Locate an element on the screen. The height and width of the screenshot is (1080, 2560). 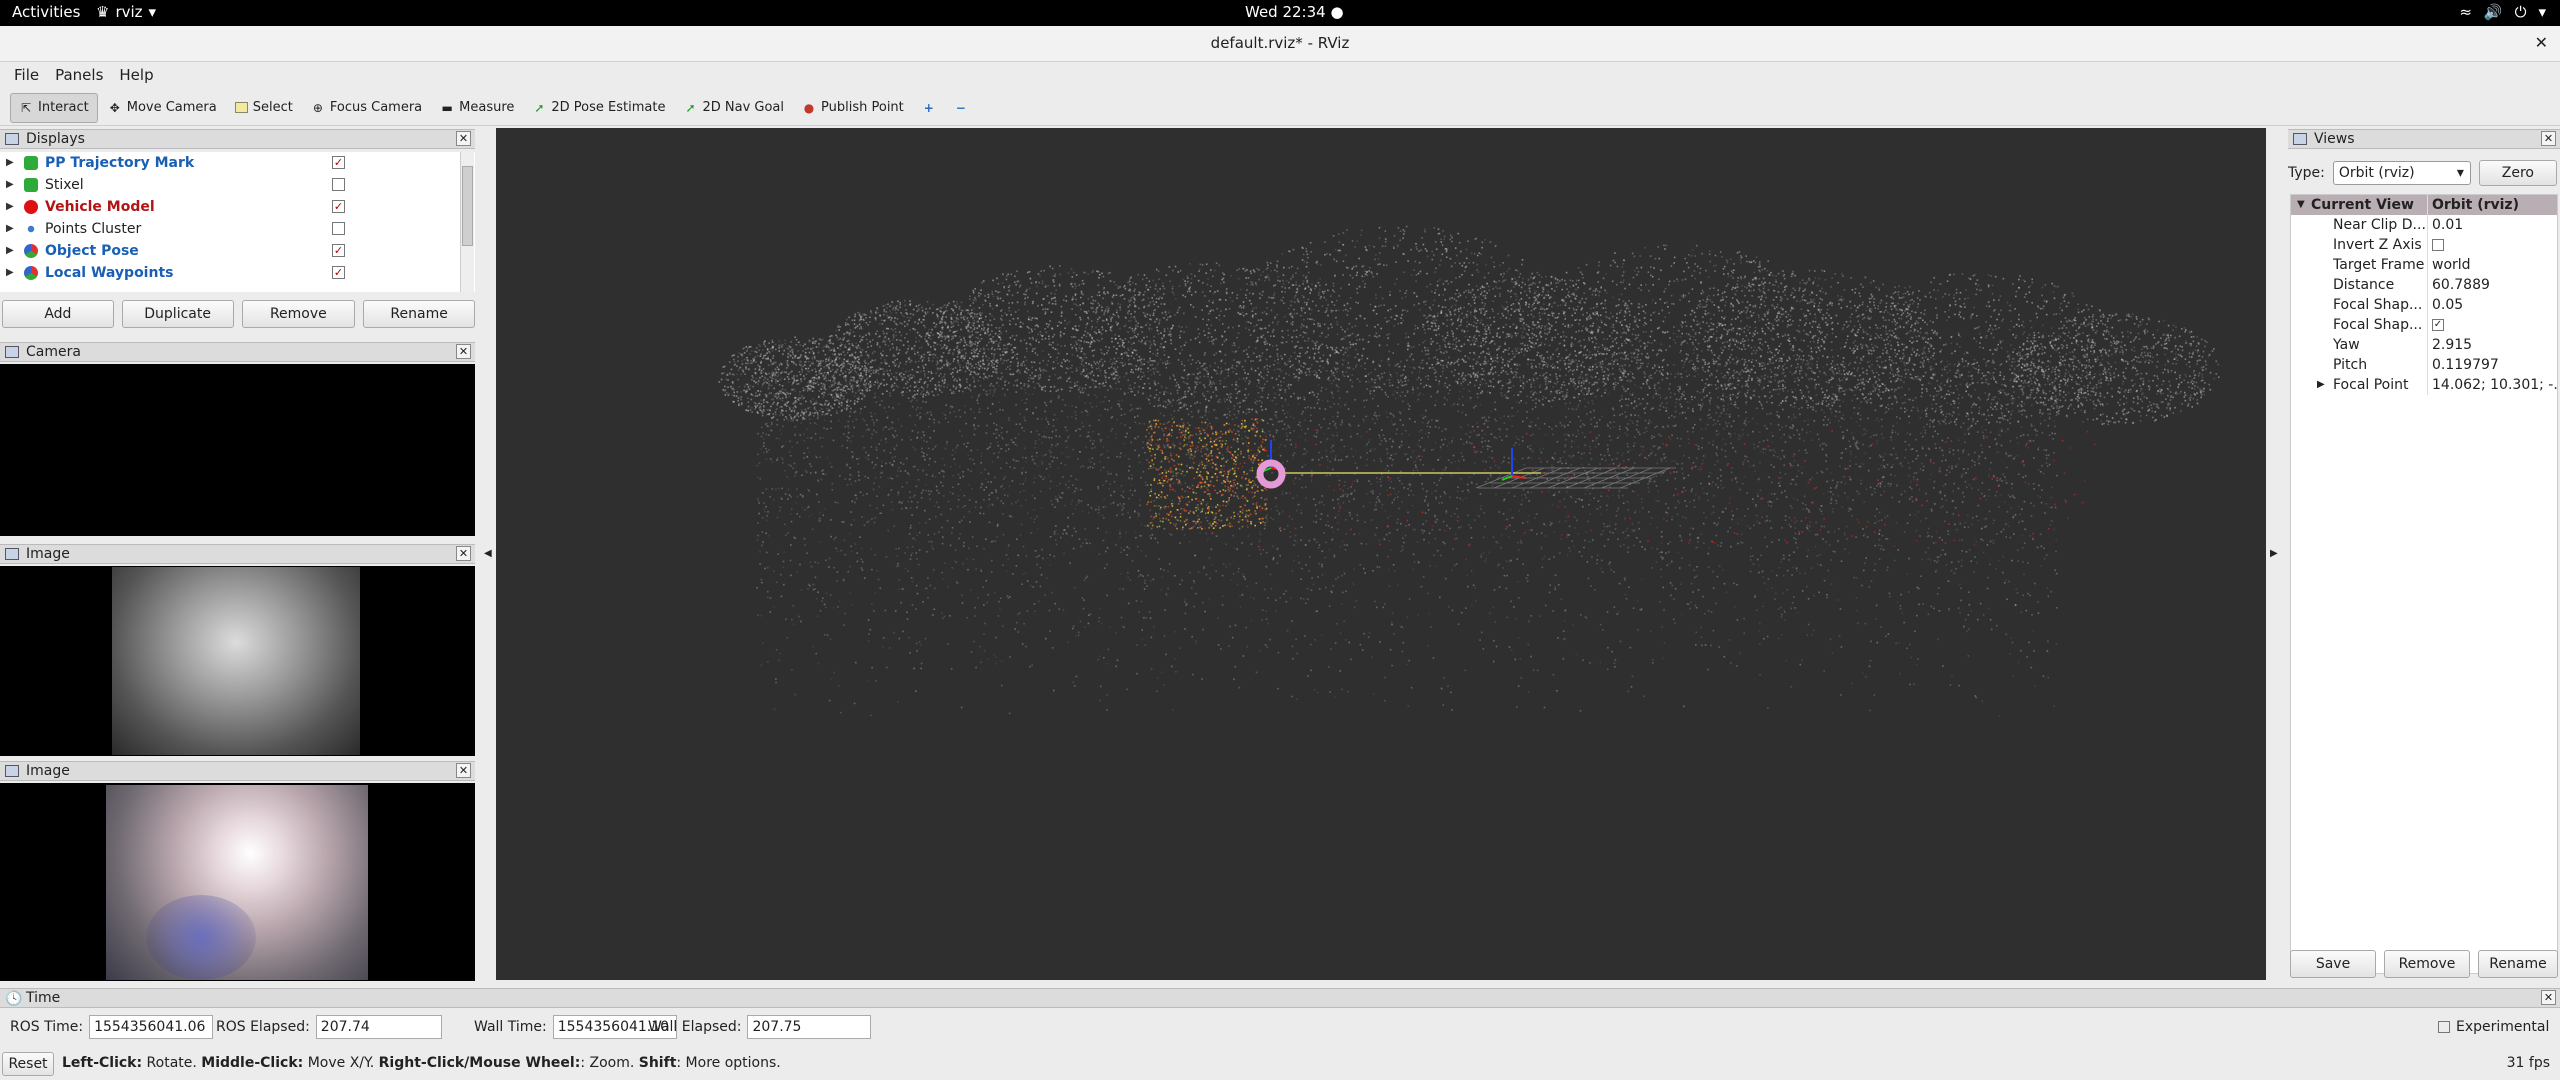
displays-scrollbar is located at coordinates (467, 222).